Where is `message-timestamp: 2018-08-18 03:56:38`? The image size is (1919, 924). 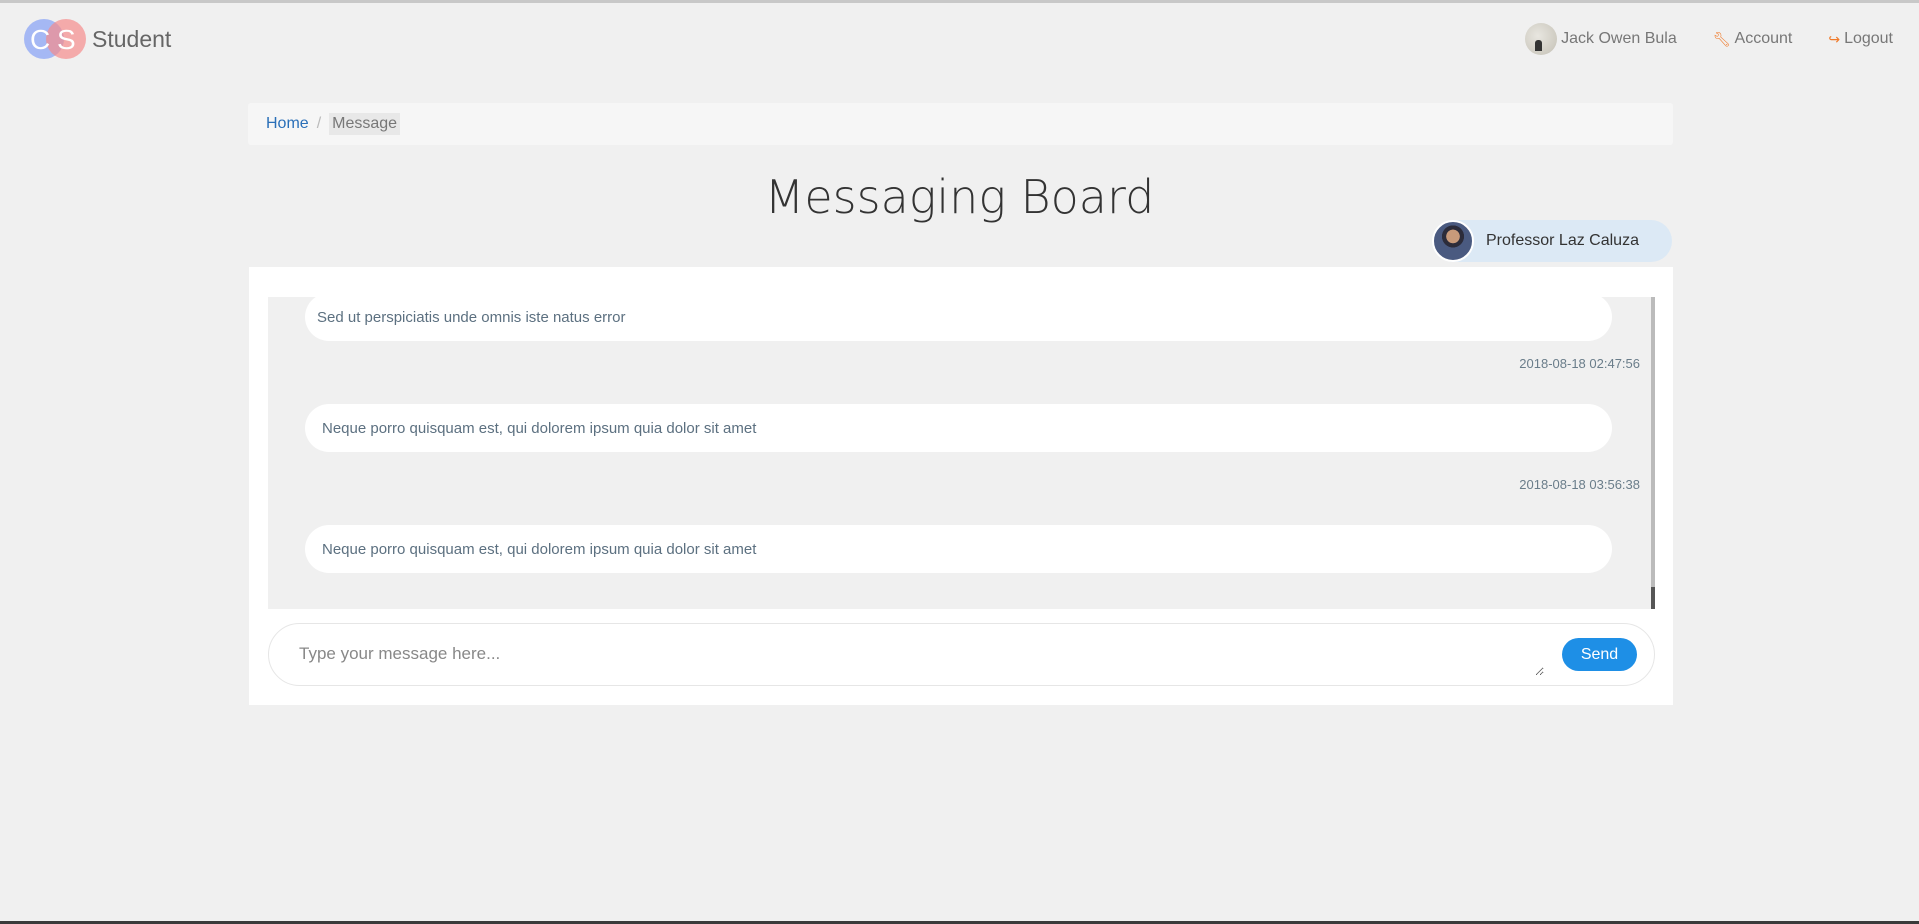
message-timestamp: 2018-08-18 03:56:38 is located at coordinates (1579, 484).